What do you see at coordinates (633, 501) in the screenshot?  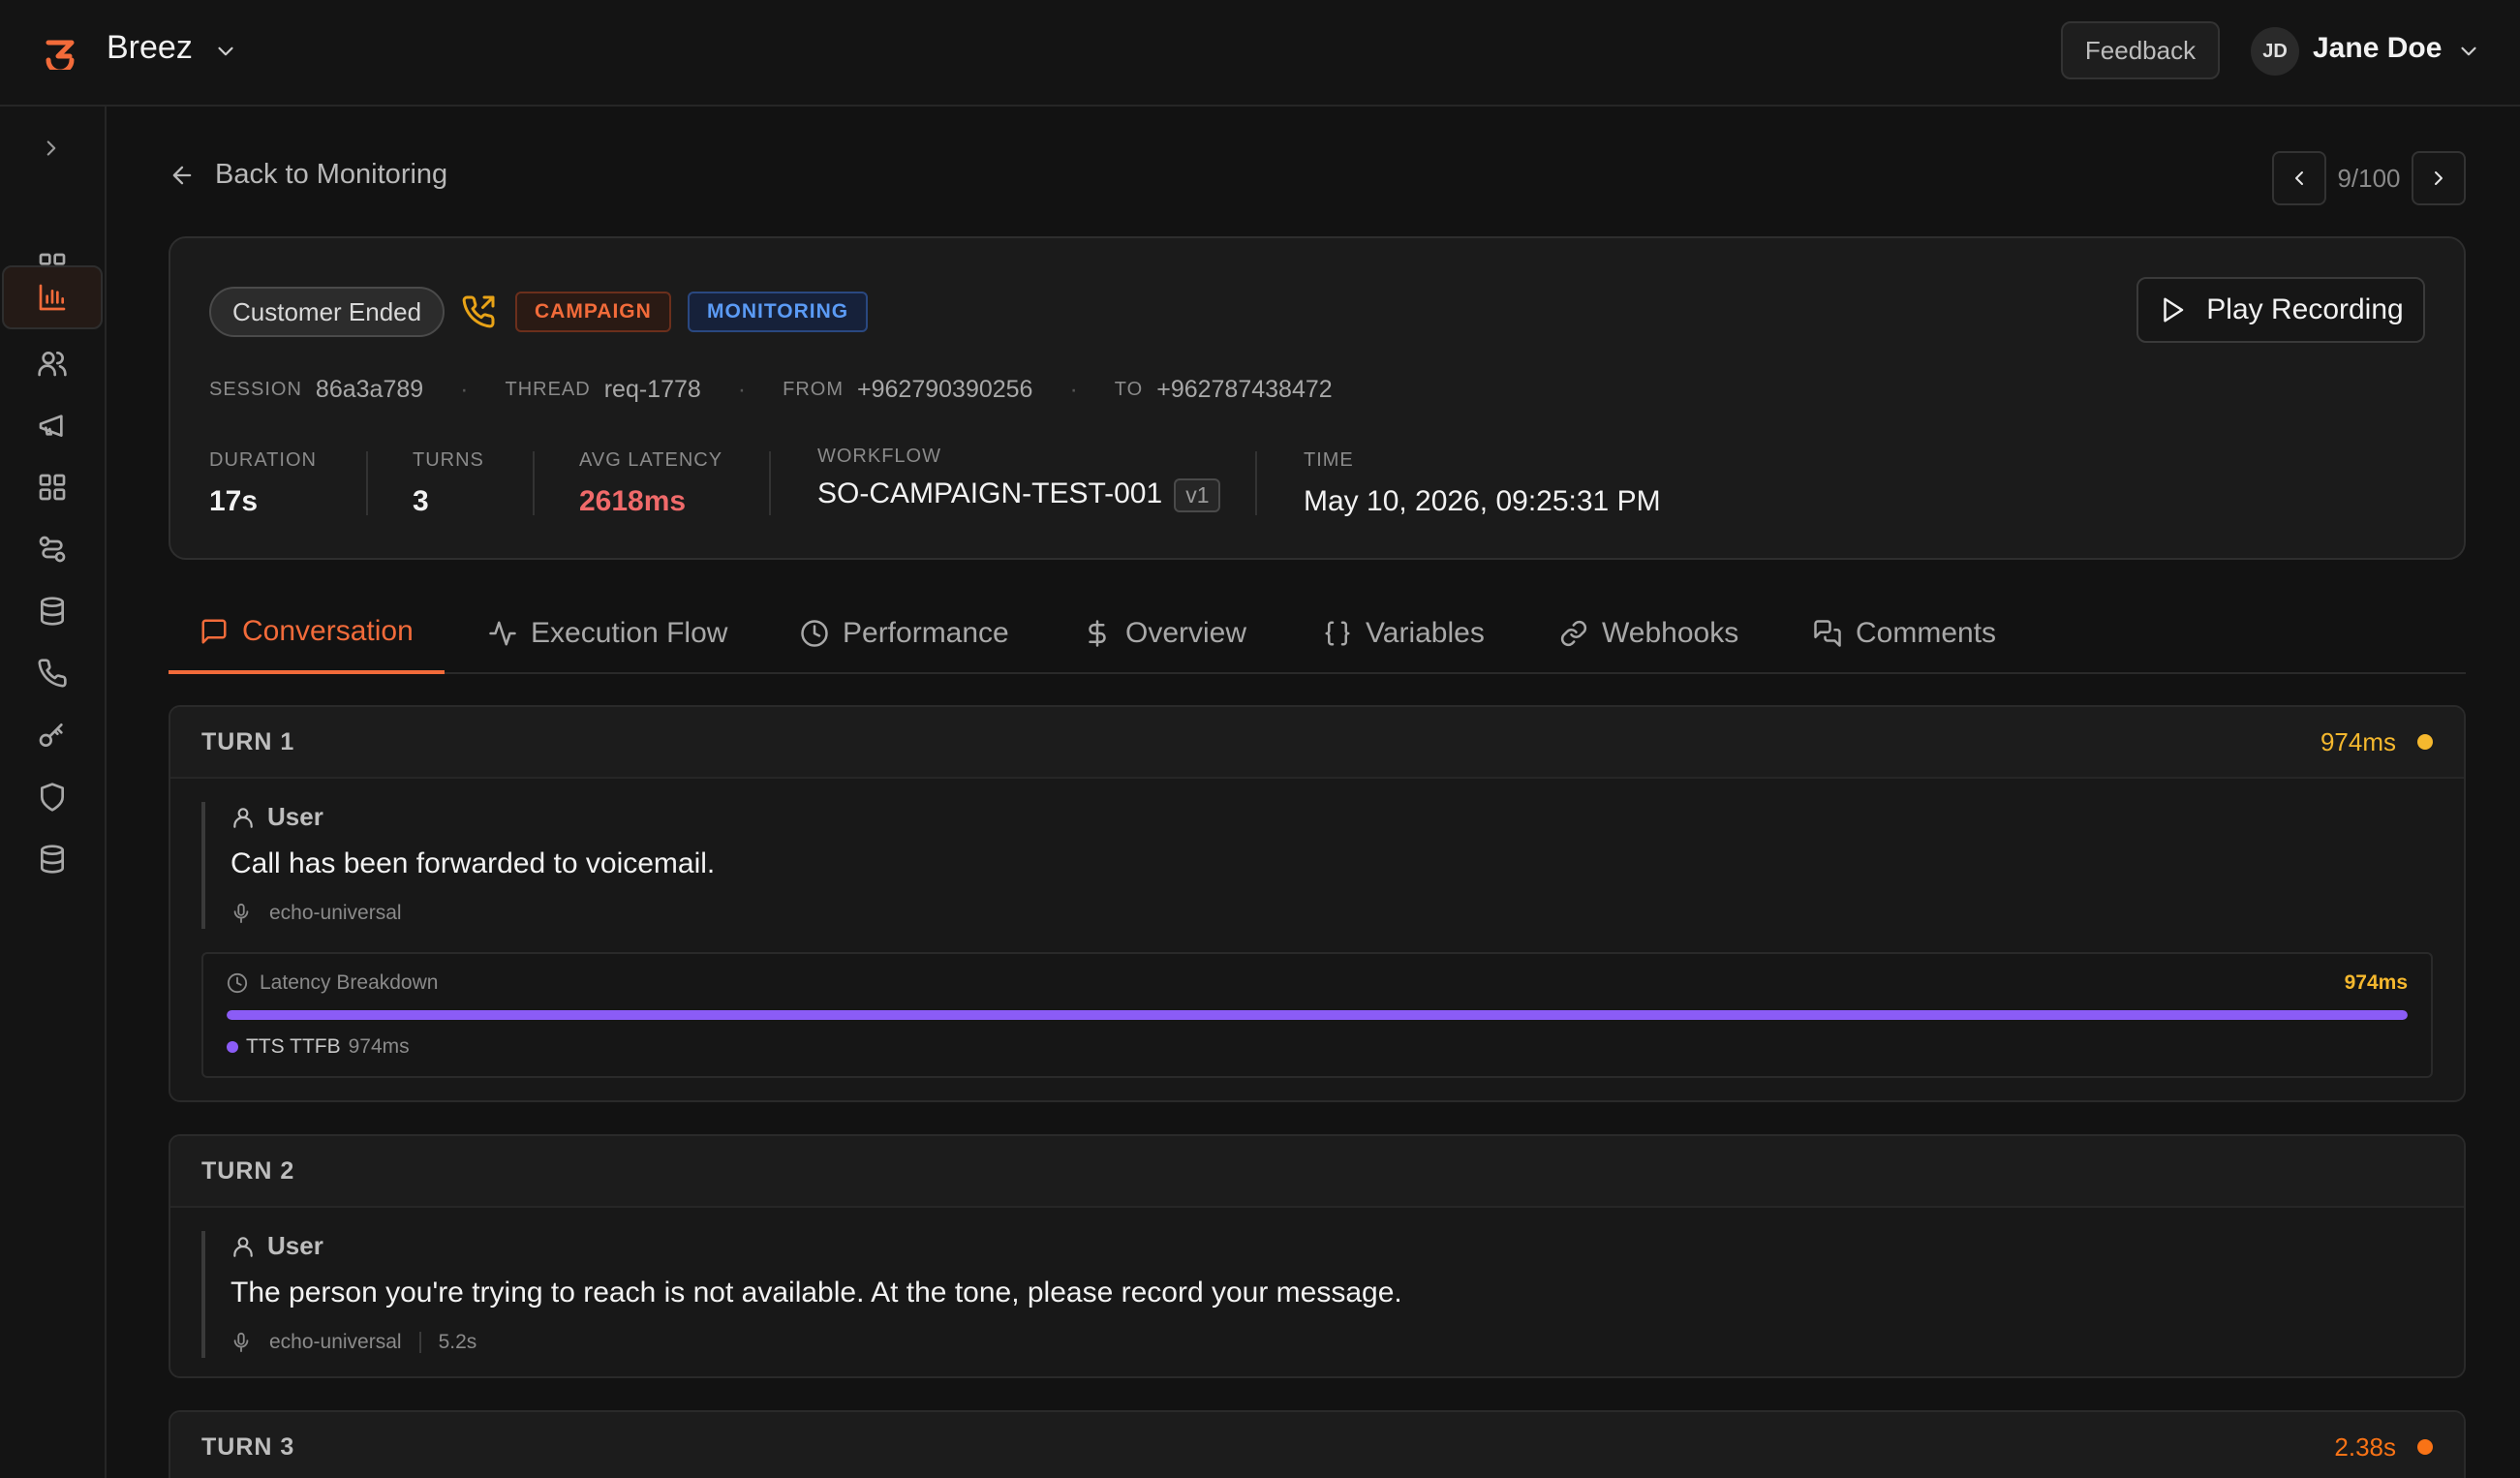 I see `avg-latency-value: 2618ms` at bounding box center [633, 501].